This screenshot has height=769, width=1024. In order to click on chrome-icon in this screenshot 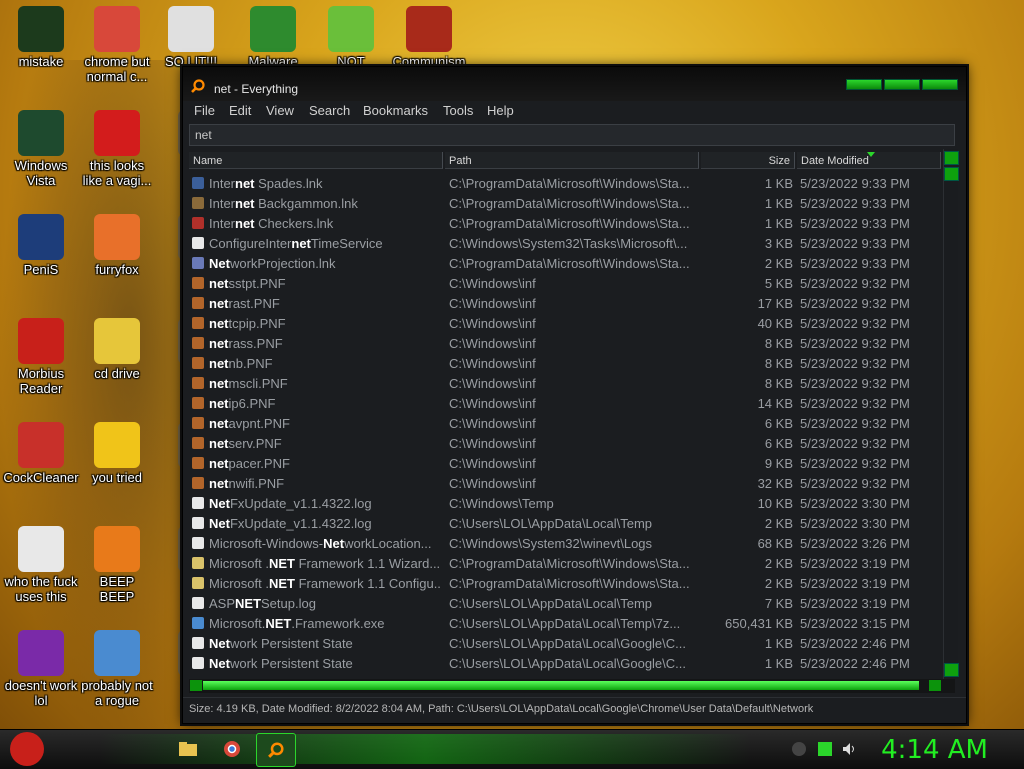, I will do `click(117, 29)`.